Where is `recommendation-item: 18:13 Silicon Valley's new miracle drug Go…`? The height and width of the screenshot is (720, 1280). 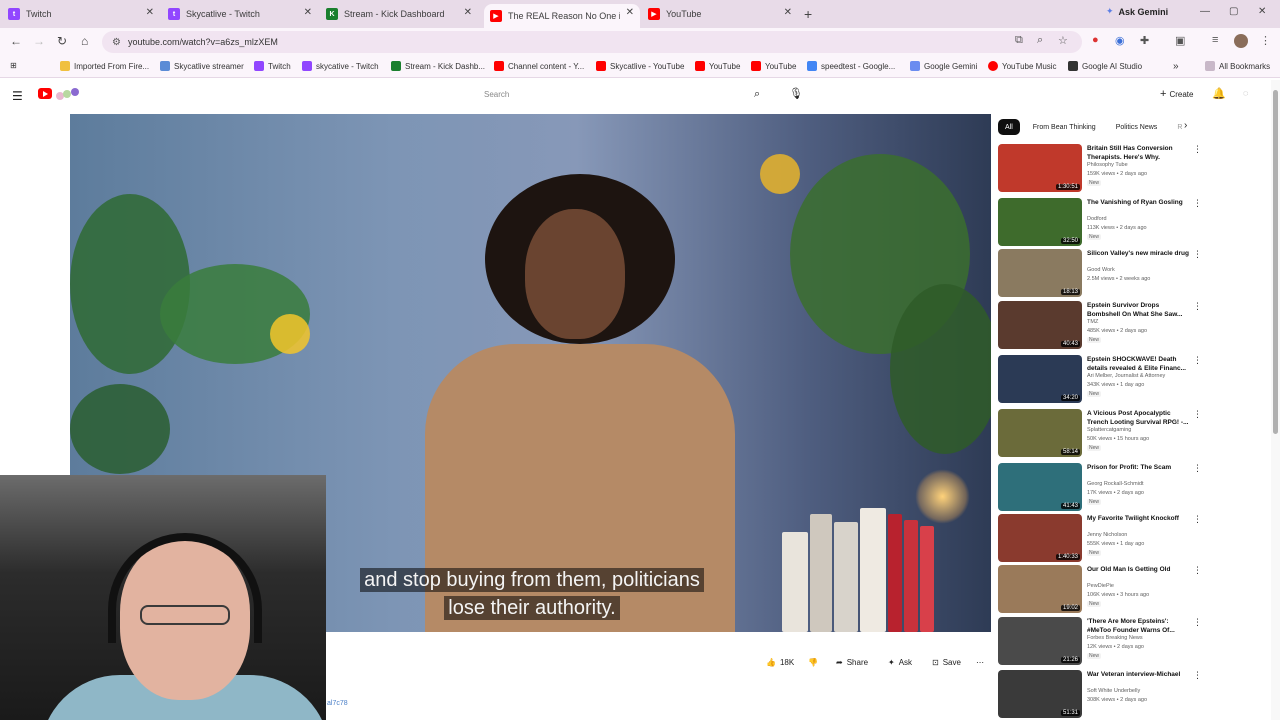 recommendation-item: 18:13 Silicon Valley's new miracle drug Go… is located at coordinates (1101, 274).